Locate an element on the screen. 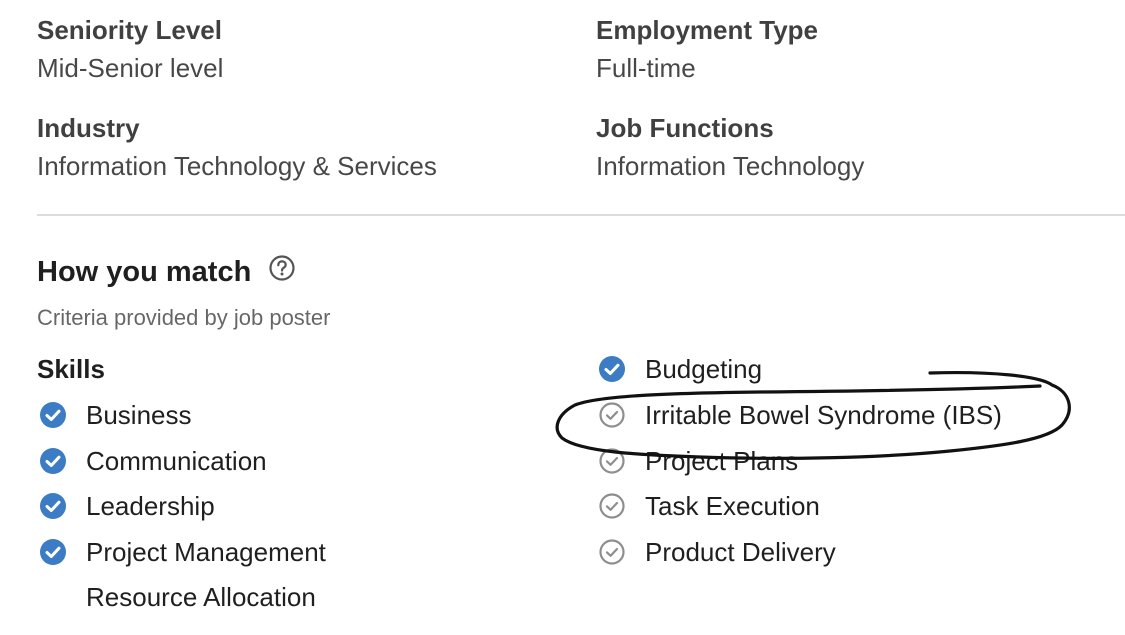 The width and height of the screenshot is (1125, 635). skill-label: Leadership is located at coordinates (150, 506).